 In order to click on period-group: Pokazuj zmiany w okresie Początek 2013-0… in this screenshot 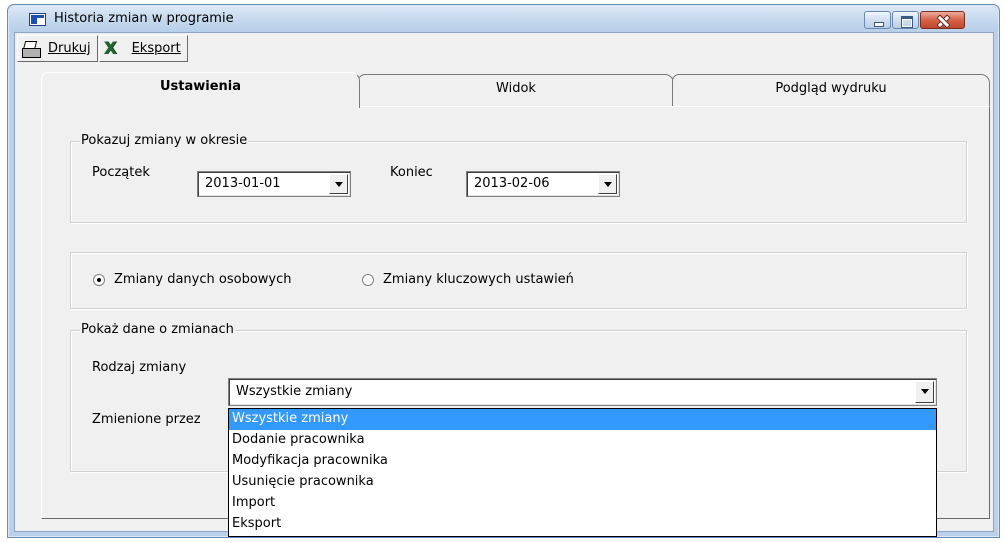, I will do `click(518, 178)`.